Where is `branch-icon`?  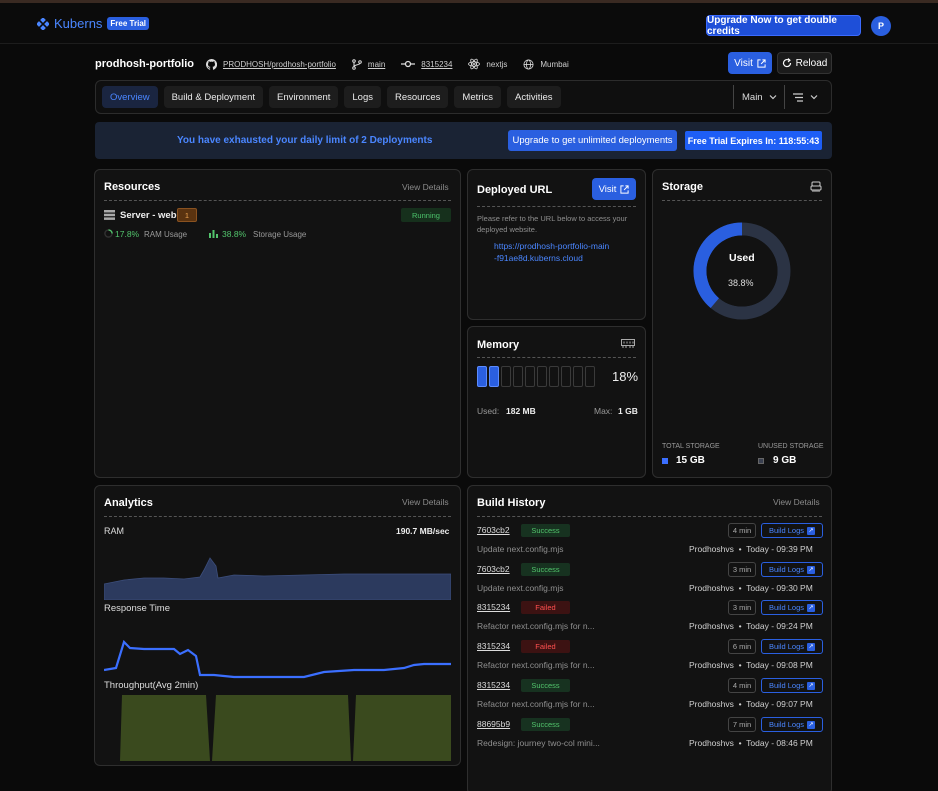 branch-icon is located at coordinates (357, 64).